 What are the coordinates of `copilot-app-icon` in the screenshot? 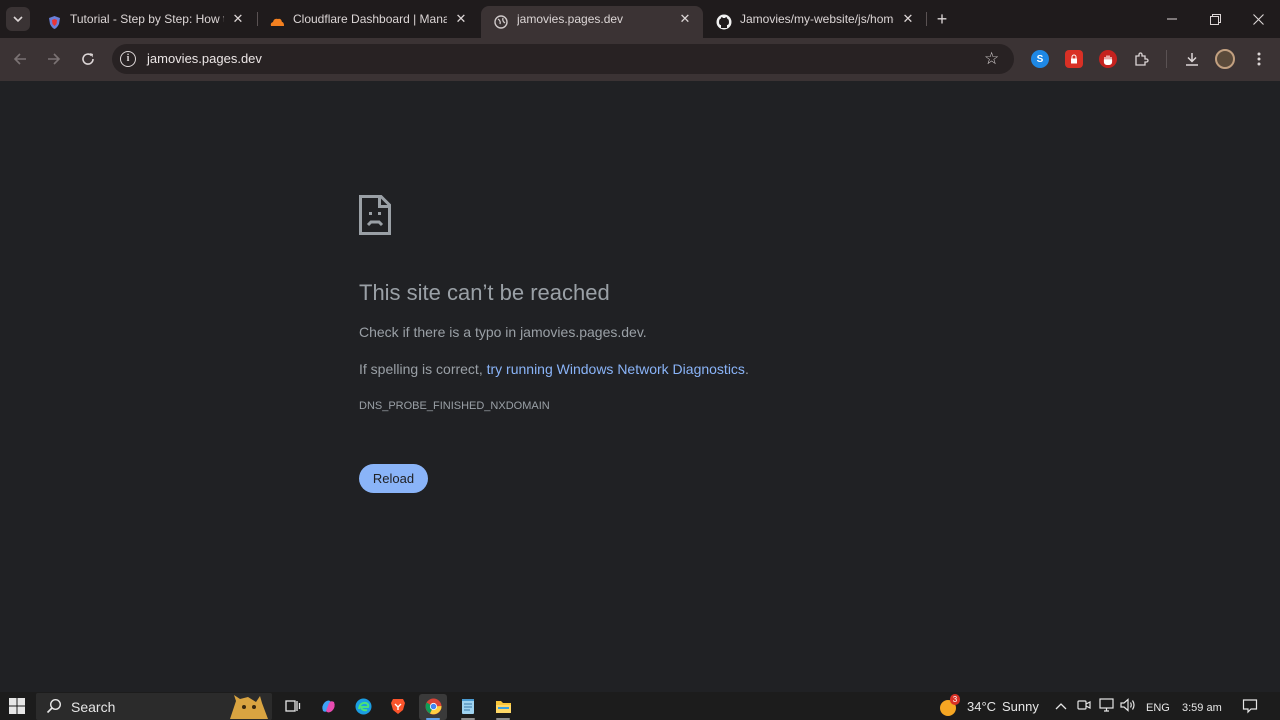 It's located at (328, 706).